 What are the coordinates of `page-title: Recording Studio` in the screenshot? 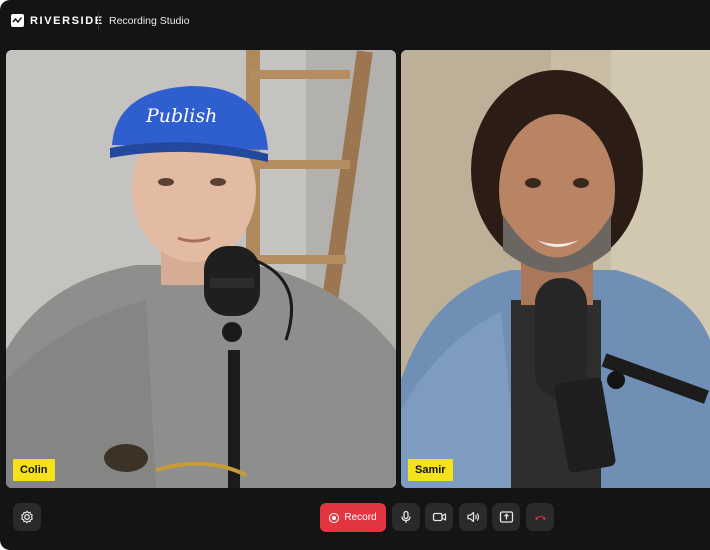 It's located at (149, 21).